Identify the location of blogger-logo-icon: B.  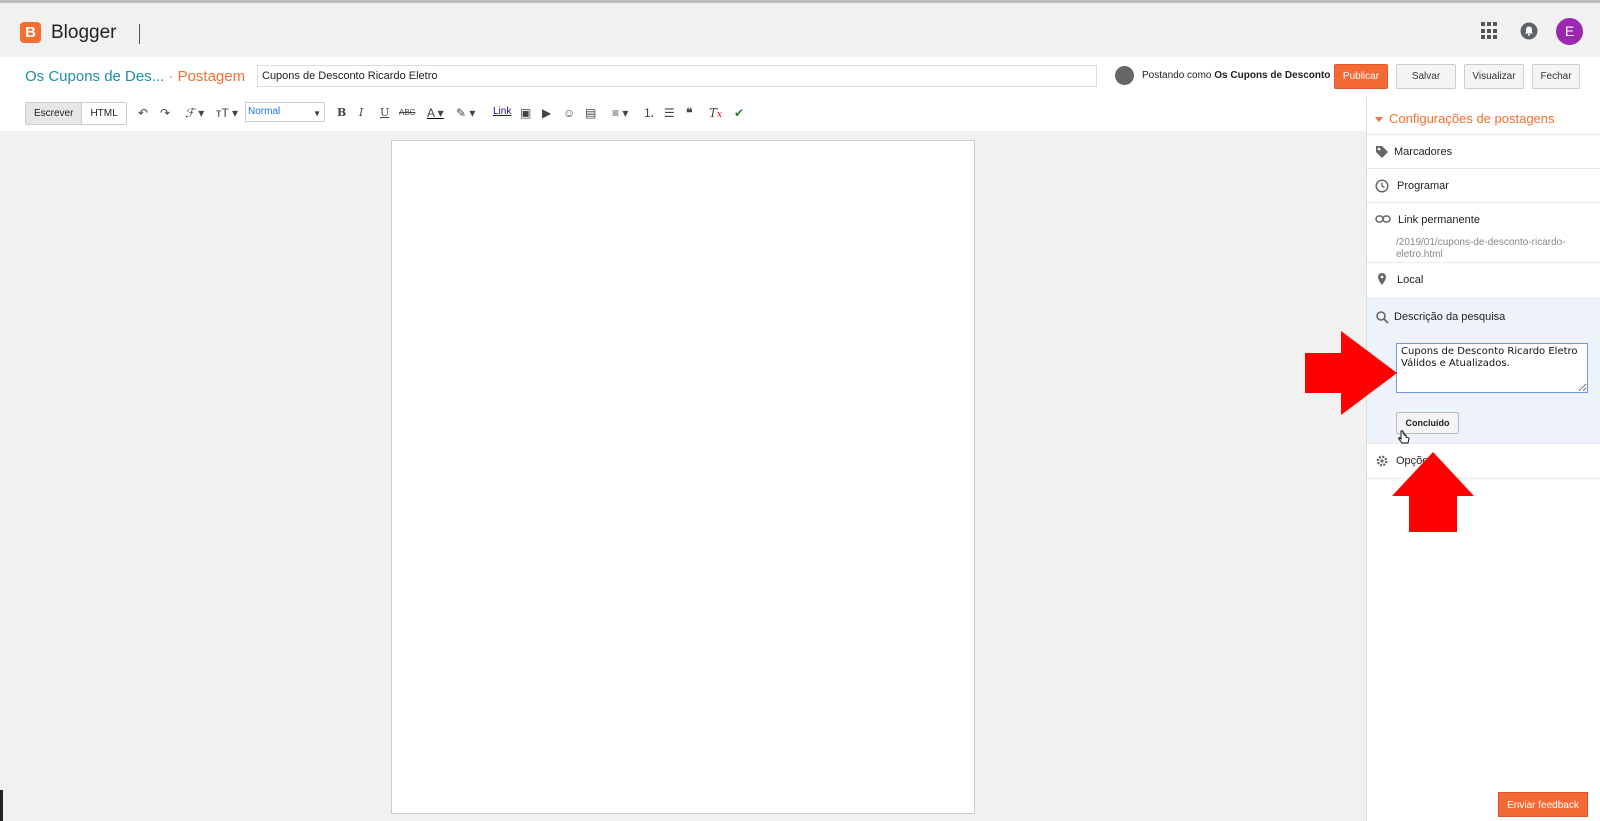
(30, 32).